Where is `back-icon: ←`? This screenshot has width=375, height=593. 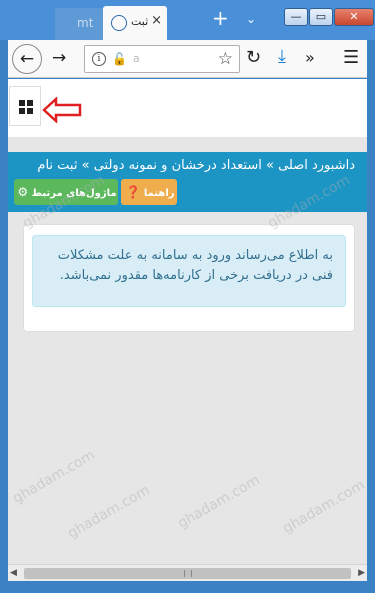 back-icon: ← is located at coordinates (27, 59).